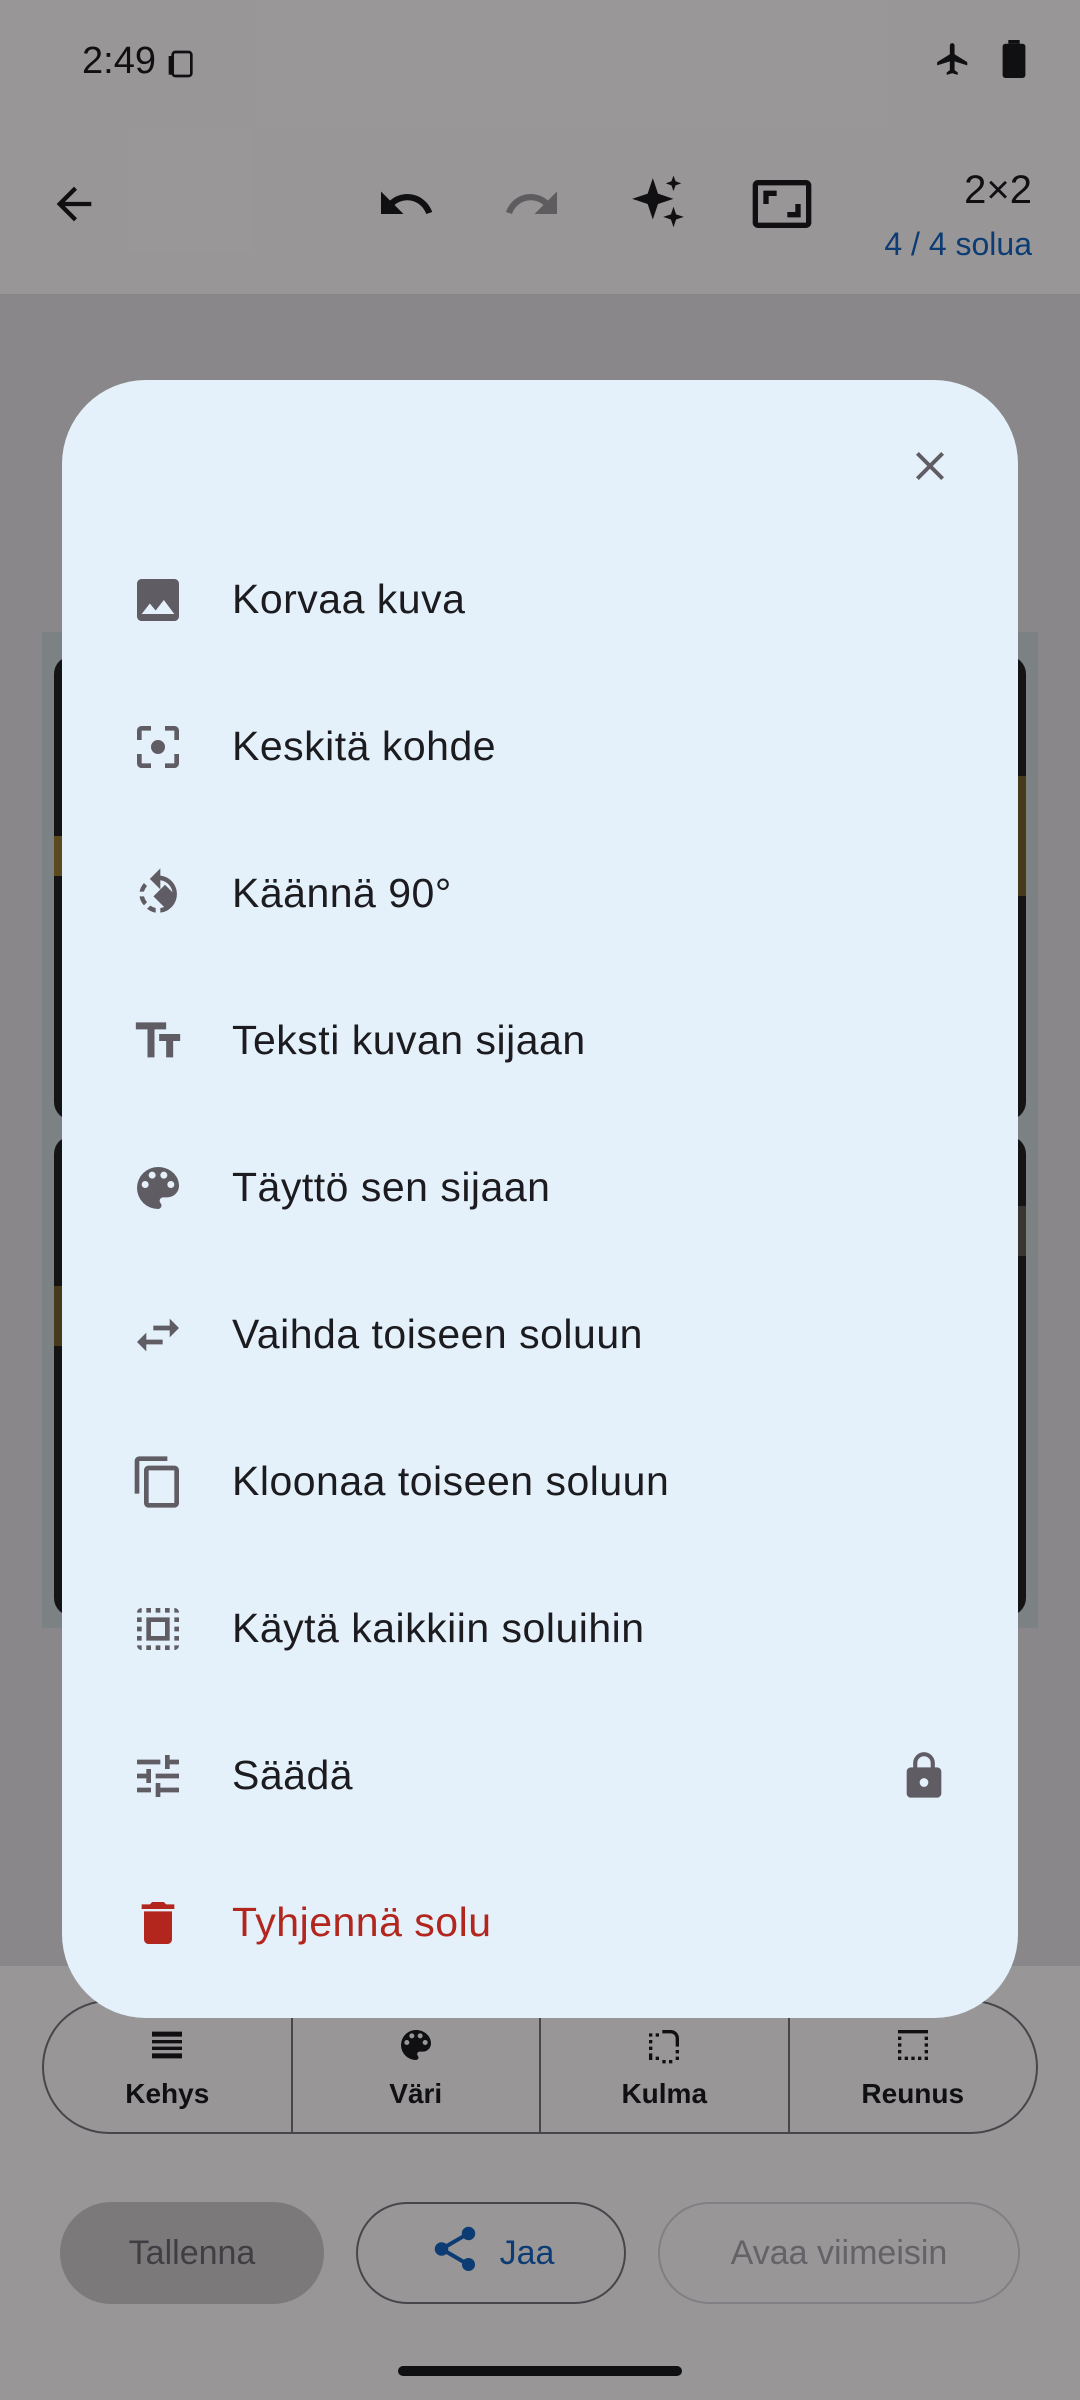  What do you see at coordinates (158, 894) in the screenshot?
I see `rotate-icon` at bounding box center [158, 894].